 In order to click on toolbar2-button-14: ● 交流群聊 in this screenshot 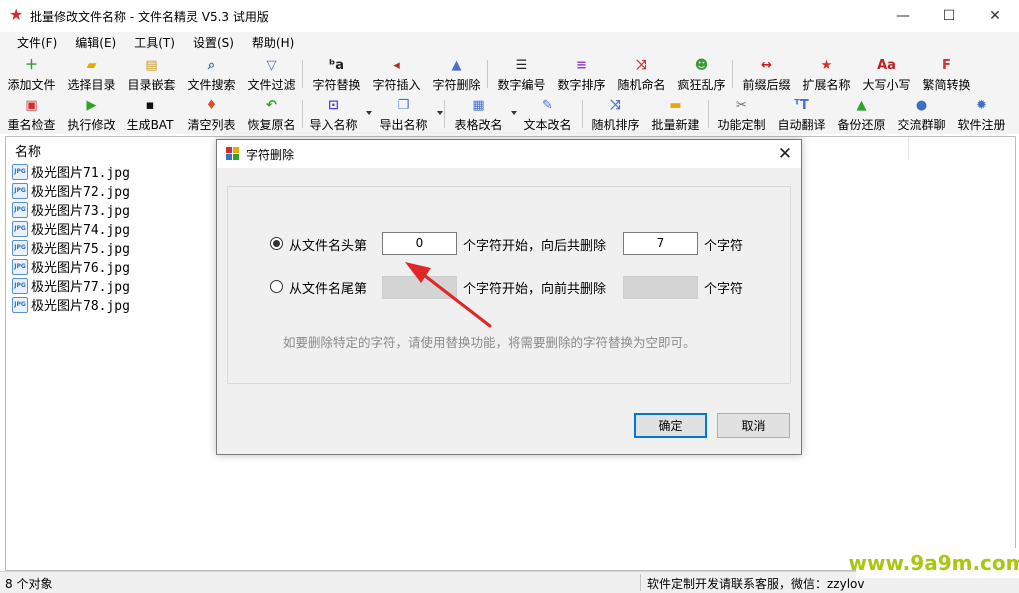, I will do `click(921, 114)`.